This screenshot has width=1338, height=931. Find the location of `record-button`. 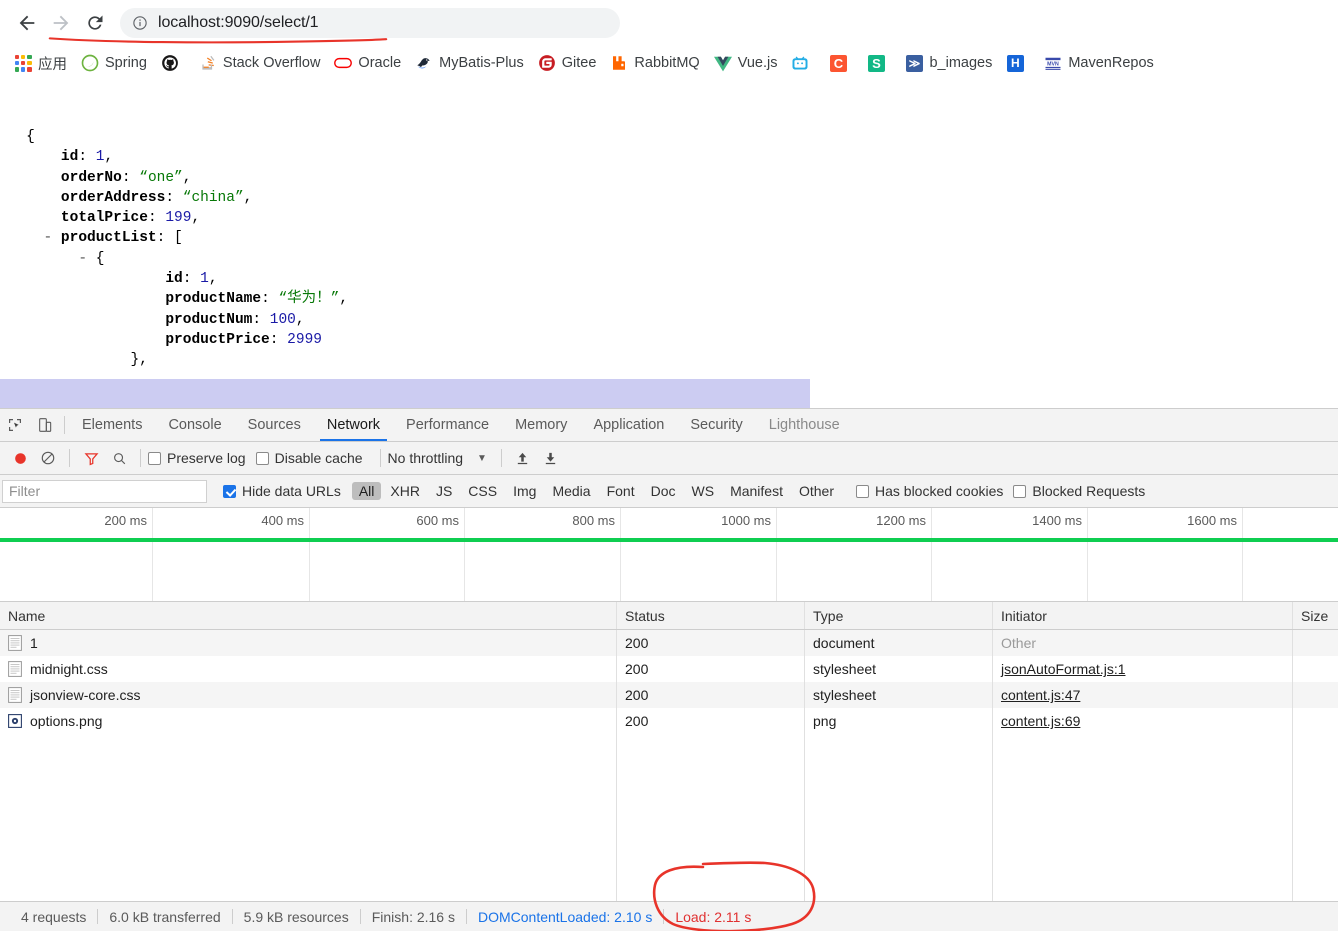

record-button is located at coordinates (20, 458).